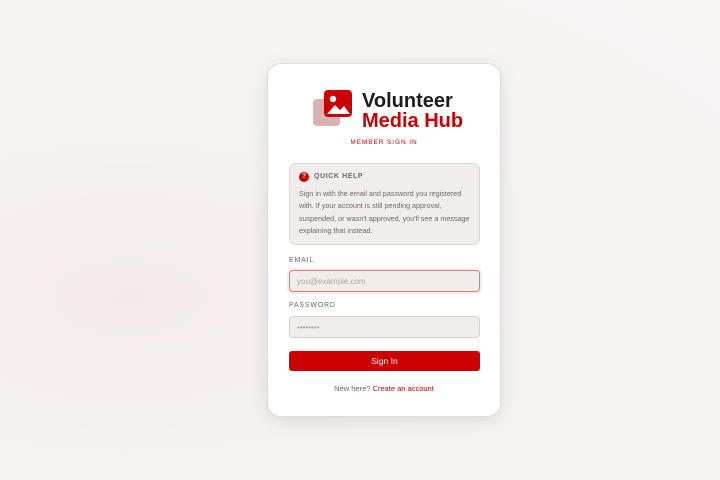 The image size is (720, 480). What do you see at coordinates (407, 101) in the screenshot?
I see `brand-title-line1: Volunteer` at bounding box center [407, 101].